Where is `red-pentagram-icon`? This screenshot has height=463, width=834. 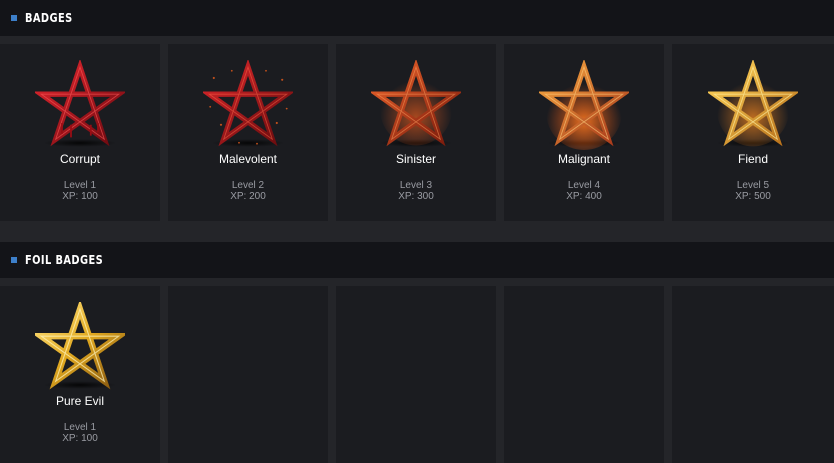
red-pentagram-icon is located at coordinates (80, 105).